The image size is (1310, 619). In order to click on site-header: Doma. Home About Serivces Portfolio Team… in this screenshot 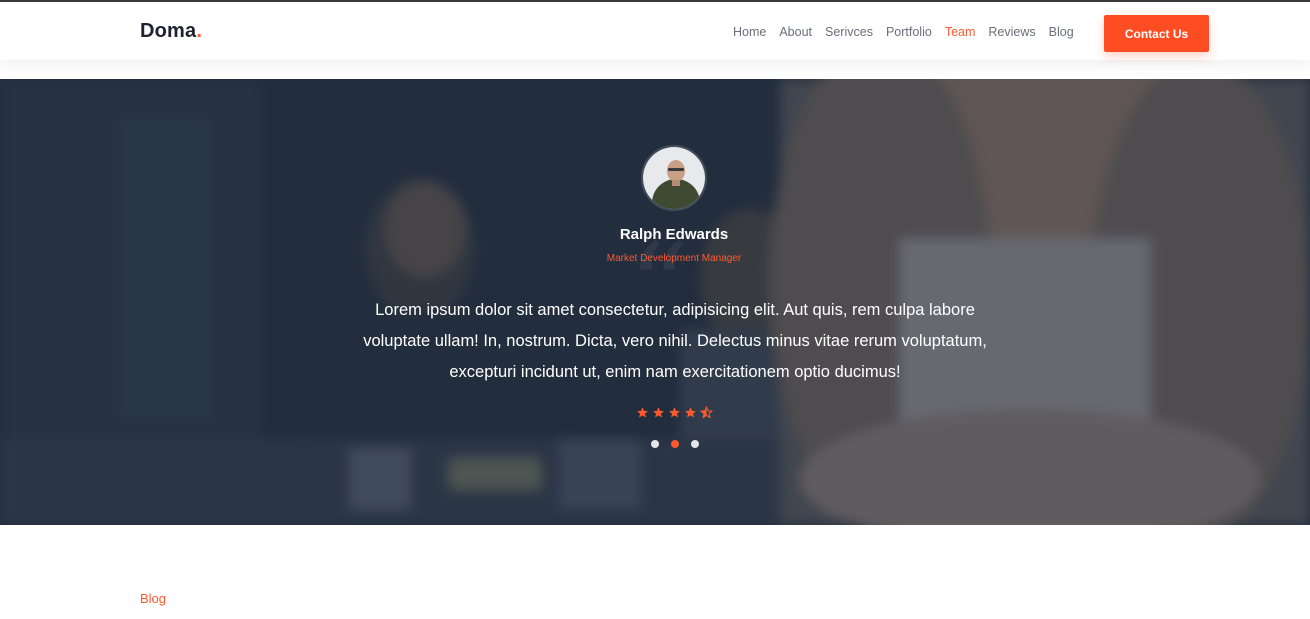, I will do `click(655, 30)`.